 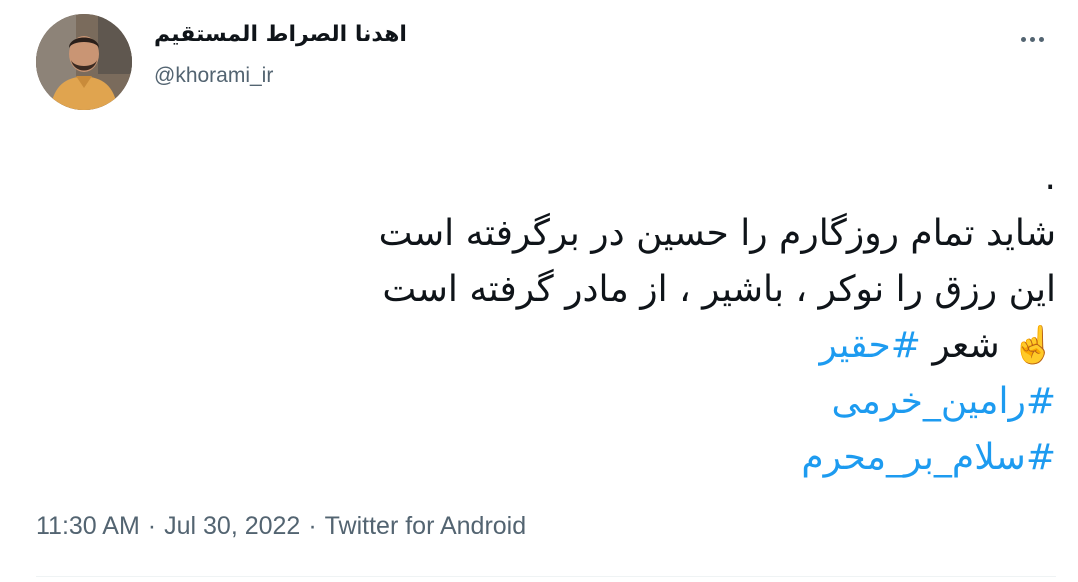 I want to click on avatar, so click(x=84, y=62).